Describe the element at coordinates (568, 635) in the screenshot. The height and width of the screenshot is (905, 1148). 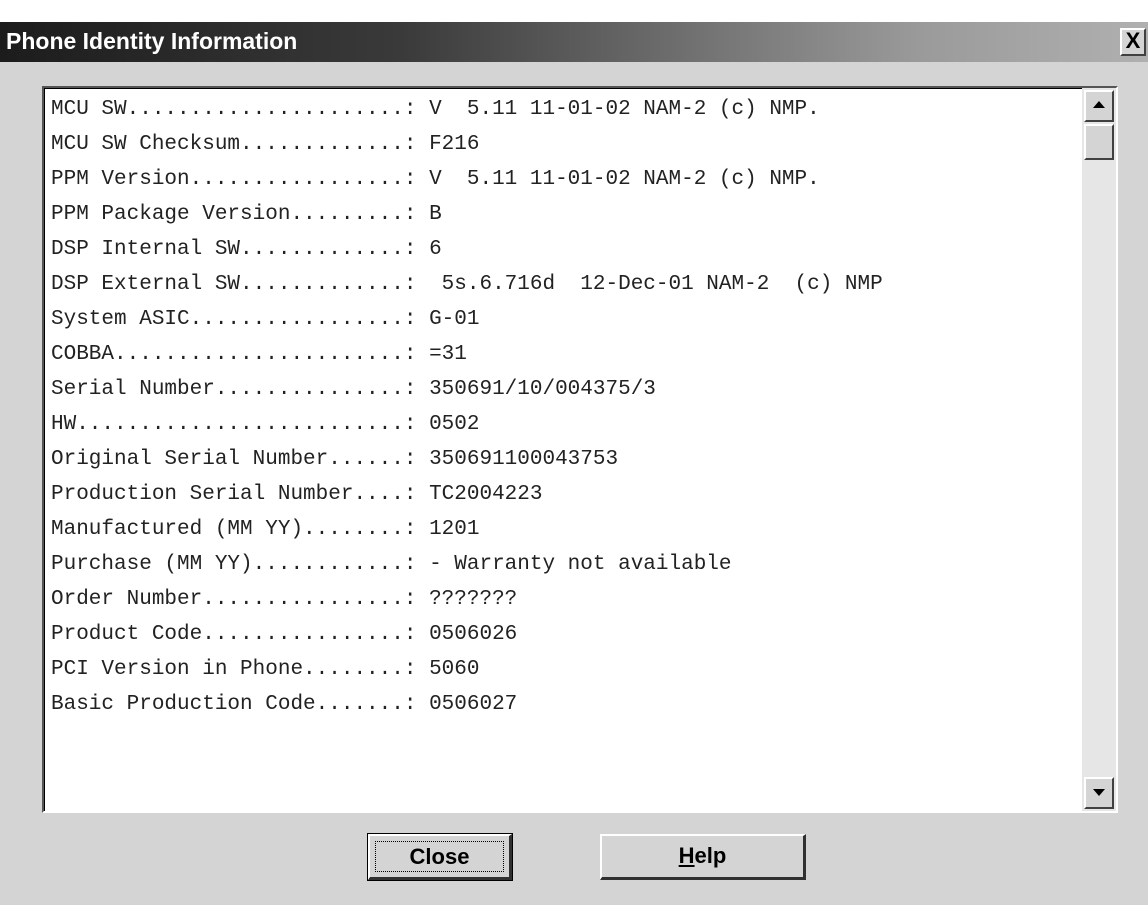
I see `info-line: Product Code................: 0506026` at that location.